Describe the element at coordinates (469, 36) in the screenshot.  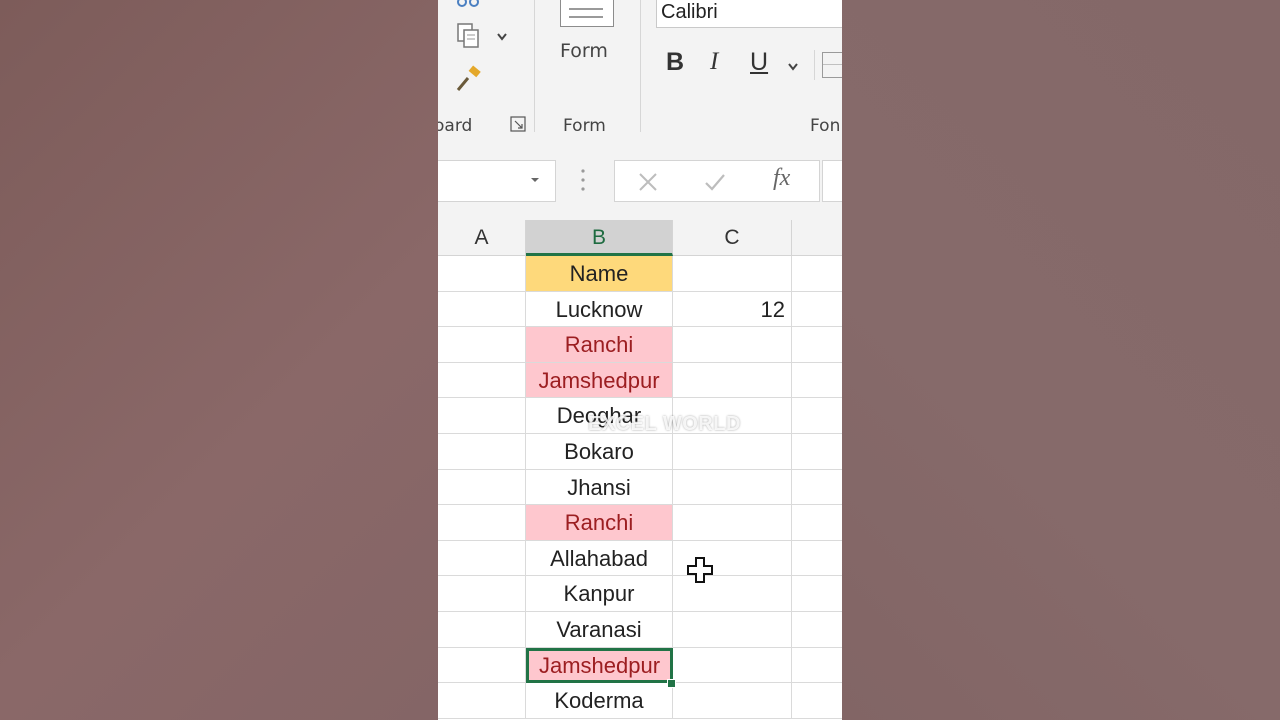
I see `copy-icon` at that location.